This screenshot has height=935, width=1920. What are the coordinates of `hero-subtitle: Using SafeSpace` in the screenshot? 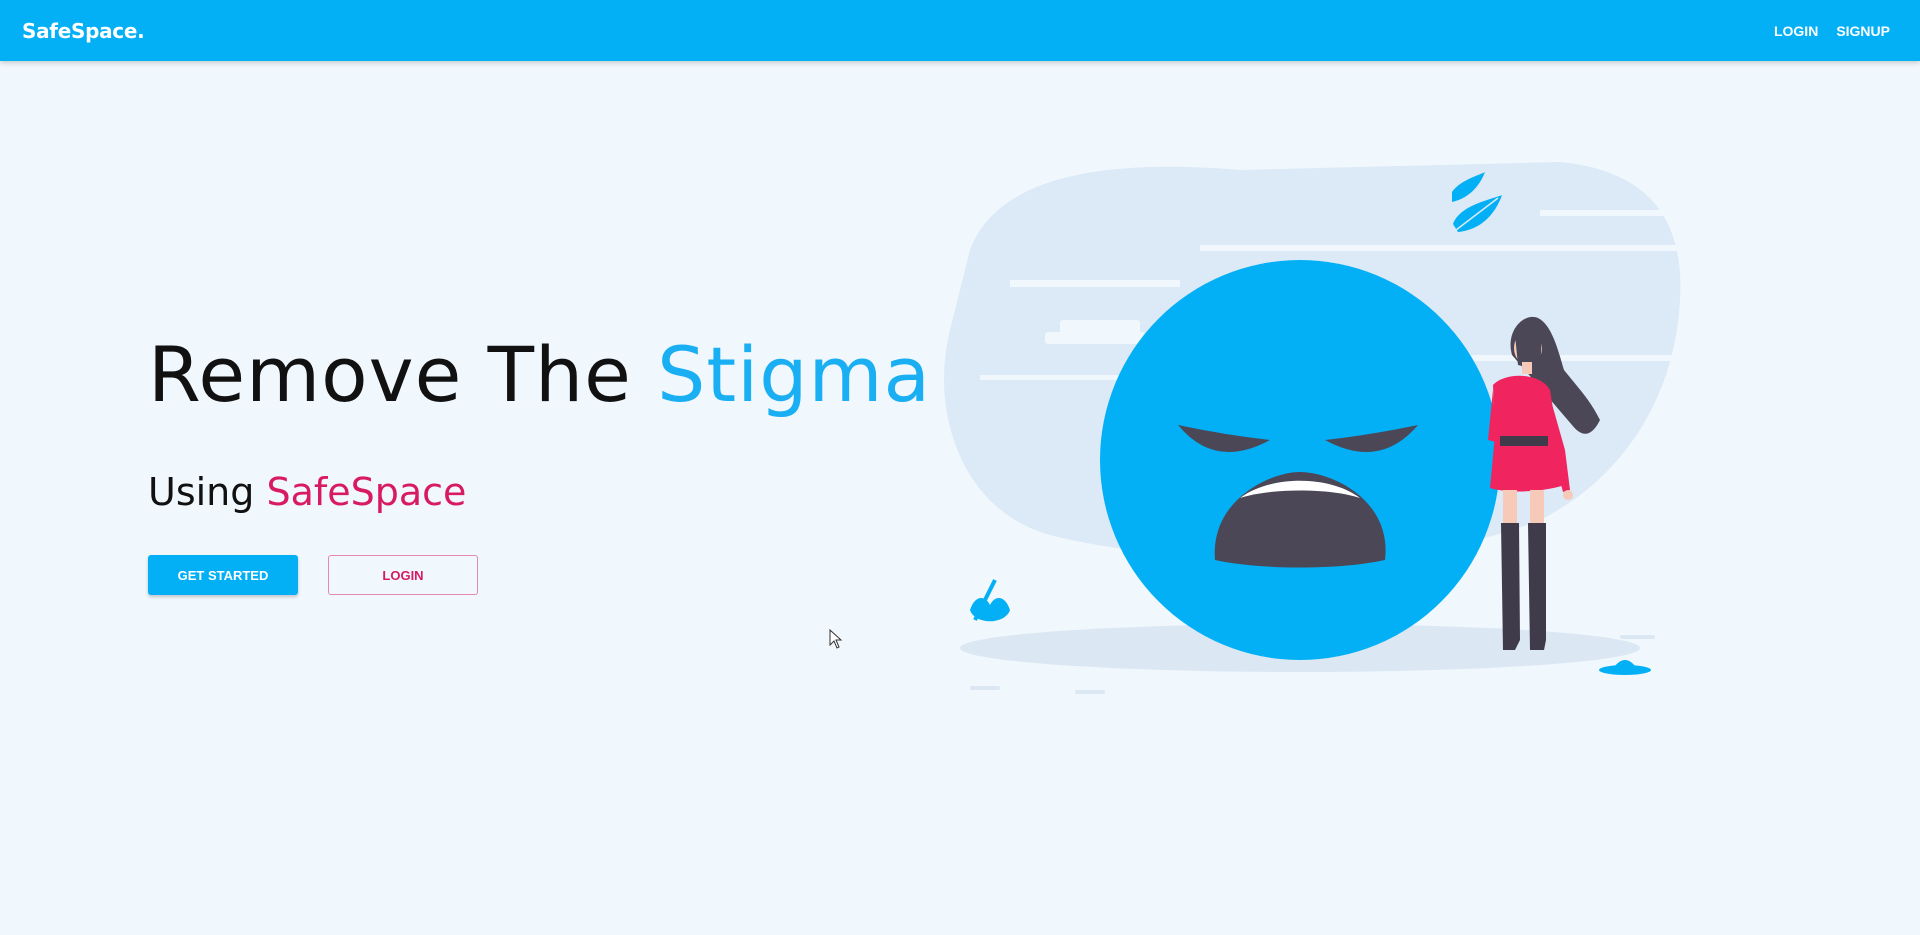 It's located at (307, 492).